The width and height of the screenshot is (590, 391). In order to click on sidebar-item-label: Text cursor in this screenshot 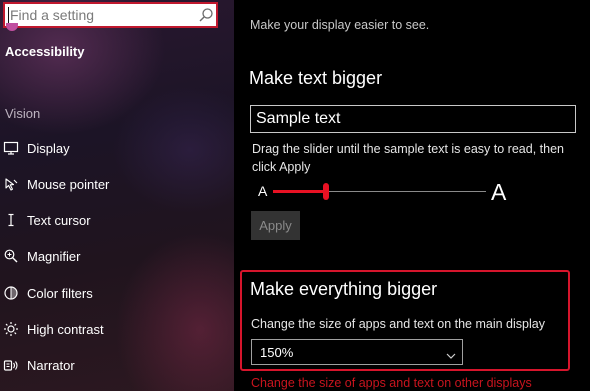, I will do `click(59, 220)`.